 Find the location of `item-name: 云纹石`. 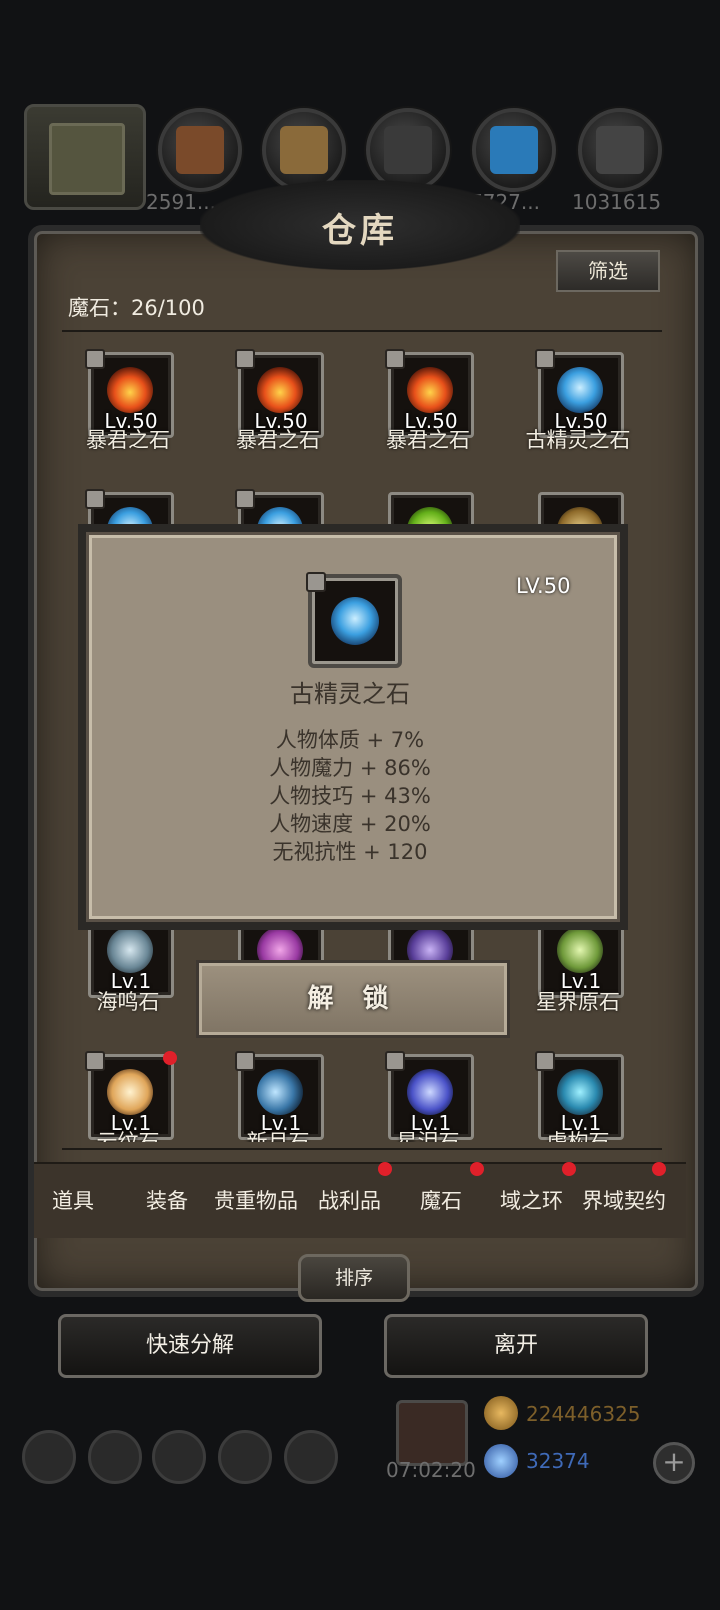

item-name: 云纹石 is located at coordinates (128, 1136).